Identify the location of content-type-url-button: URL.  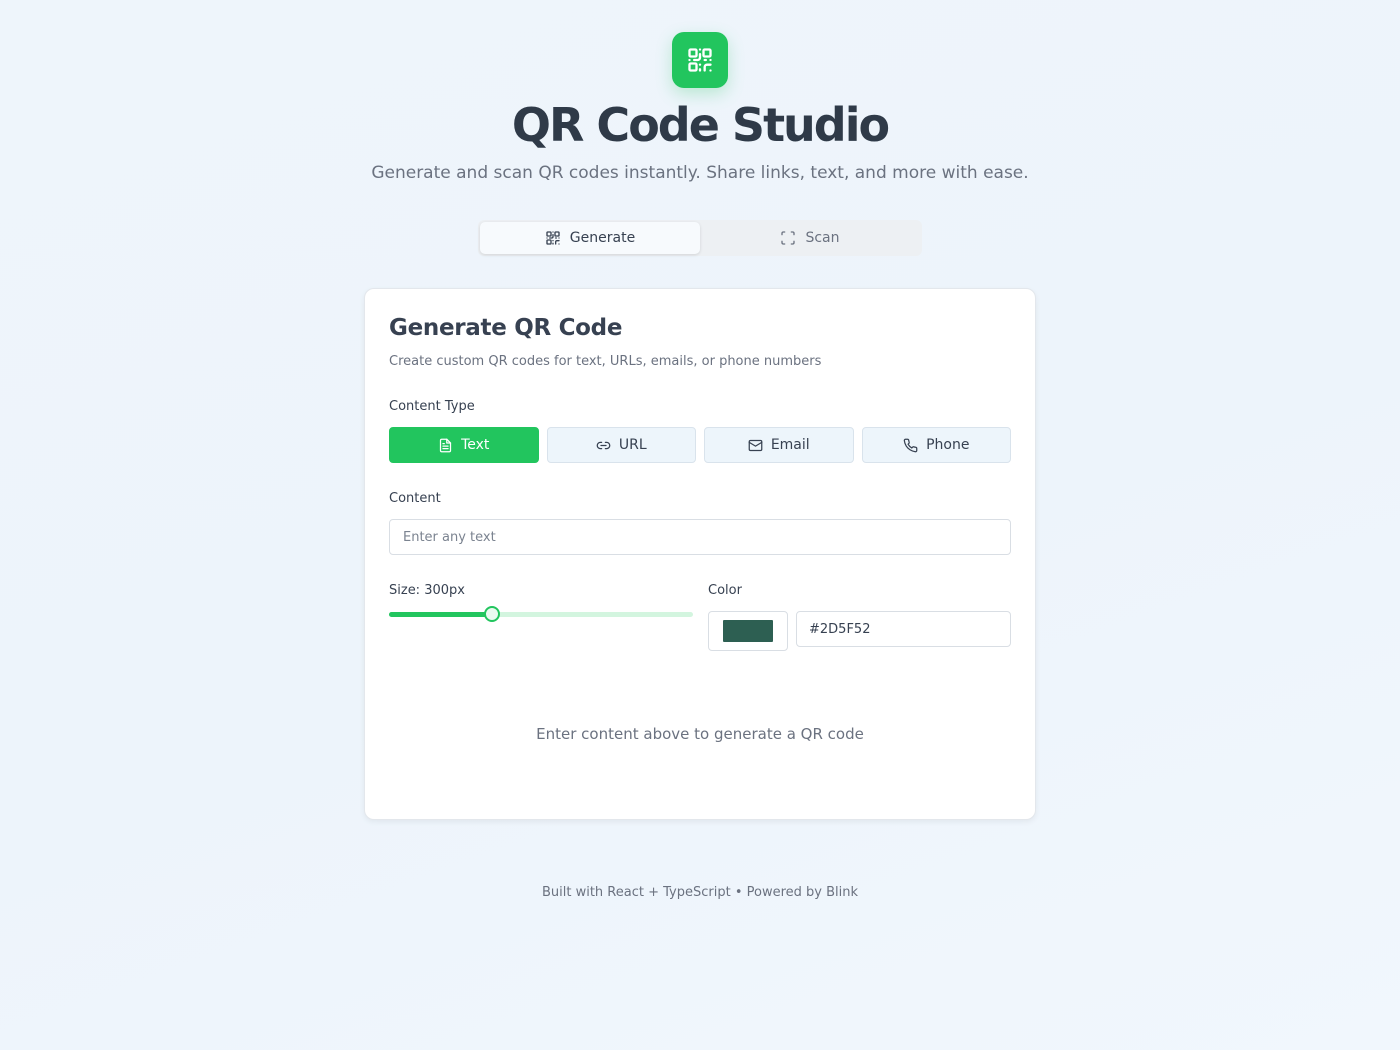
(621, 445).